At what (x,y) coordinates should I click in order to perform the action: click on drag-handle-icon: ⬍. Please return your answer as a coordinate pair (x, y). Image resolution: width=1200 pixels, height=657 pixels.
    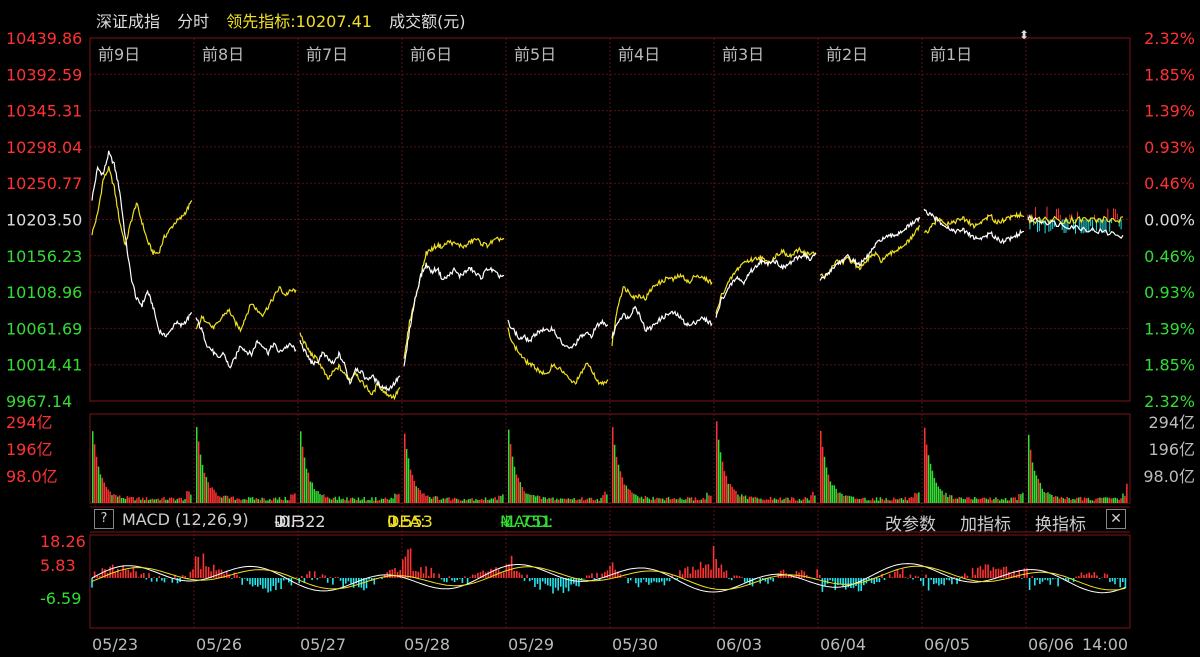
    Looking at the image, I should click on (1024, 35).